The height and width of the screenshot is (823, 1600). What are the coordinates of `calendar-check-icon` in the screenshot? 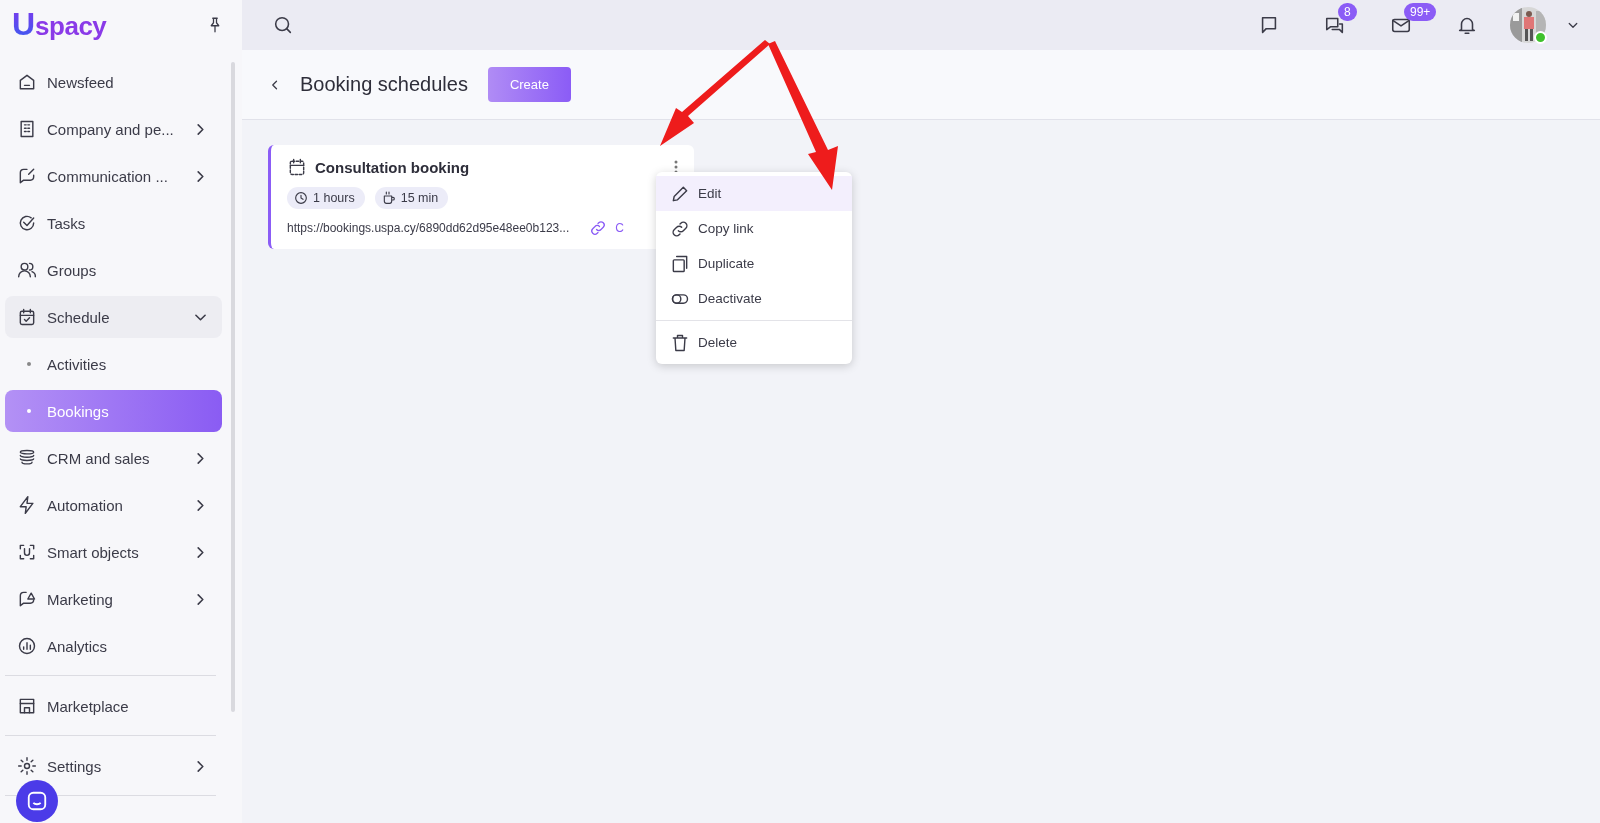 It's located at (27, 317).